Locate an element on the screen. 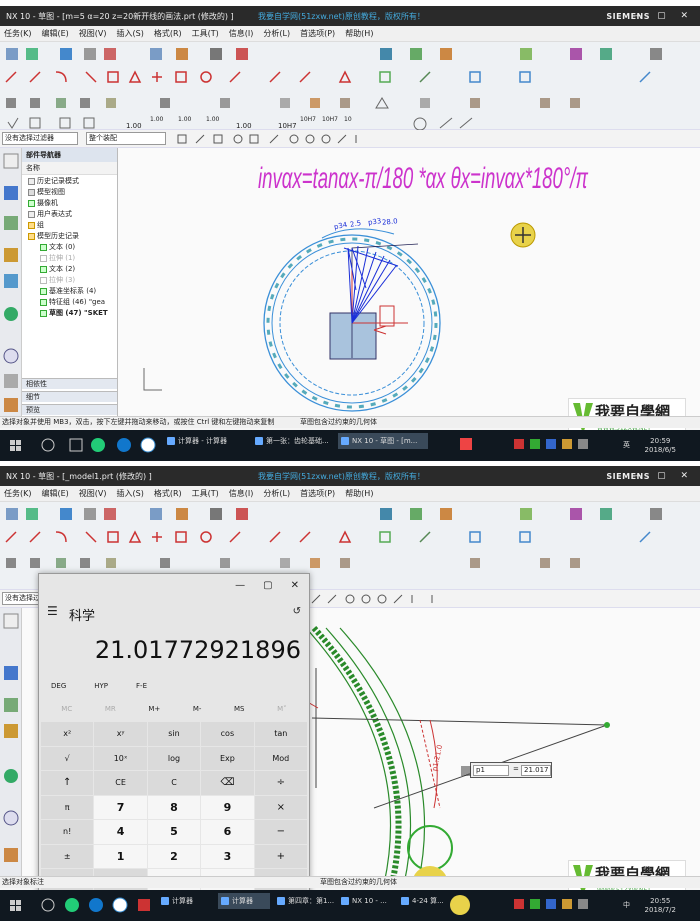 This screenshot has height=922, width=700. menu-view: 视图(V) is located at coordinates (93, 493).